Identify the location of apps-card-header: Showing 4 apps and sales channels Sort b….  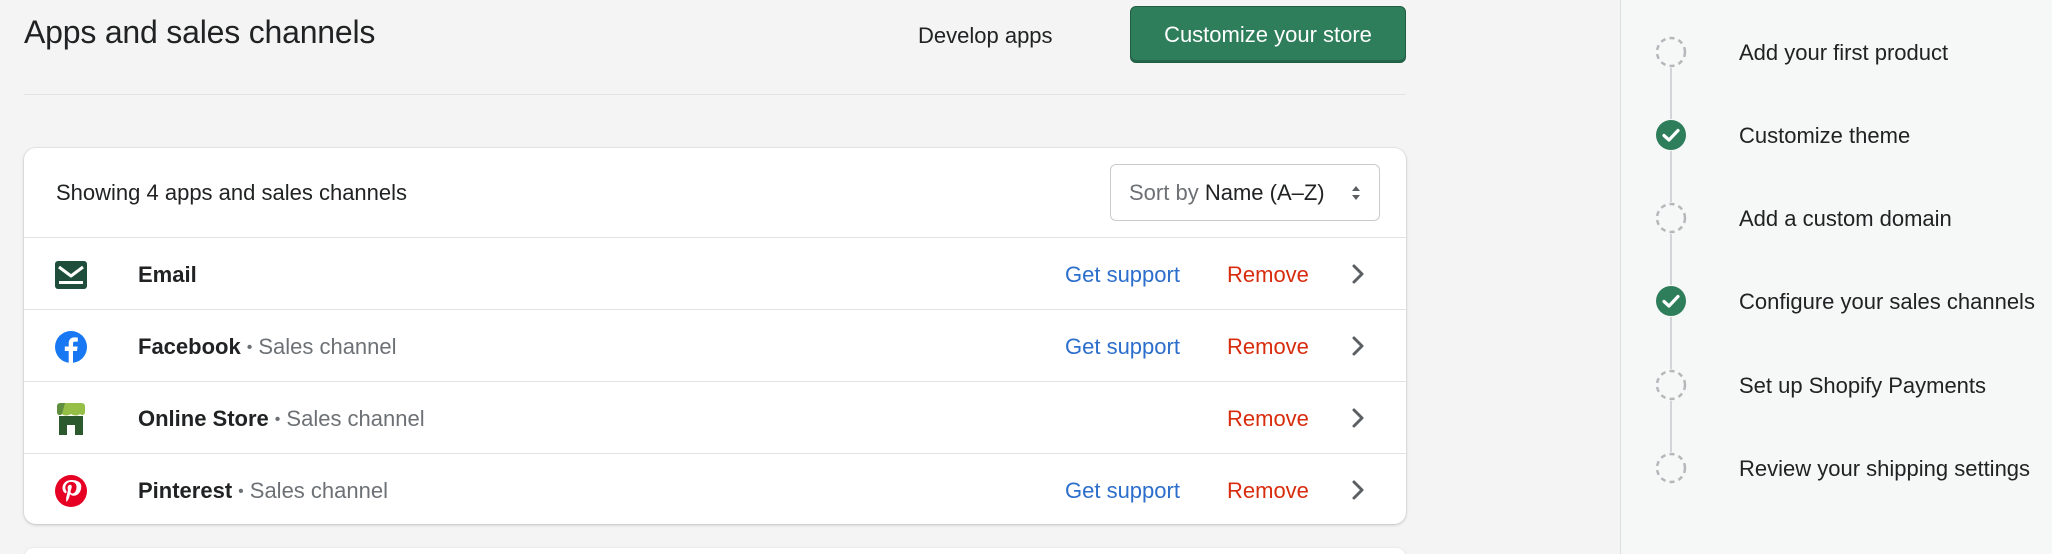
(715, 193).